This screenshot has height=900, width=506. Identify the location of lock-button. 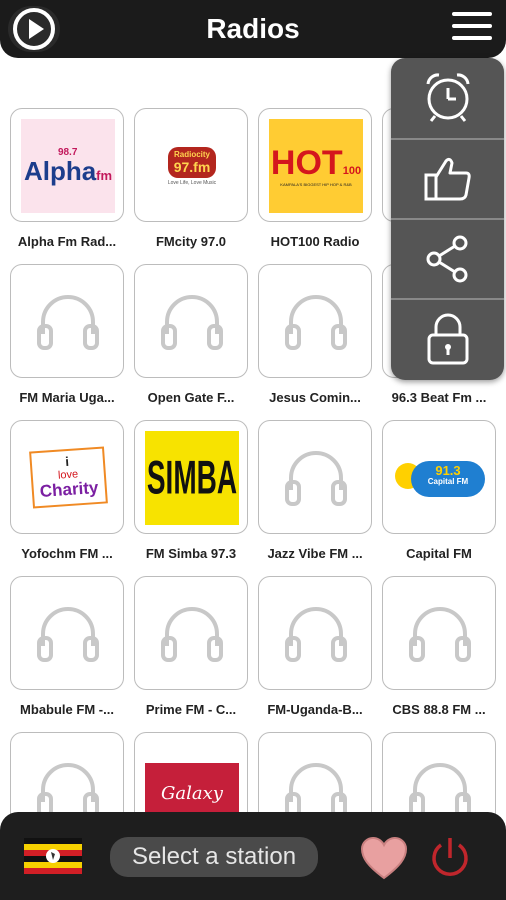
(447, 339).